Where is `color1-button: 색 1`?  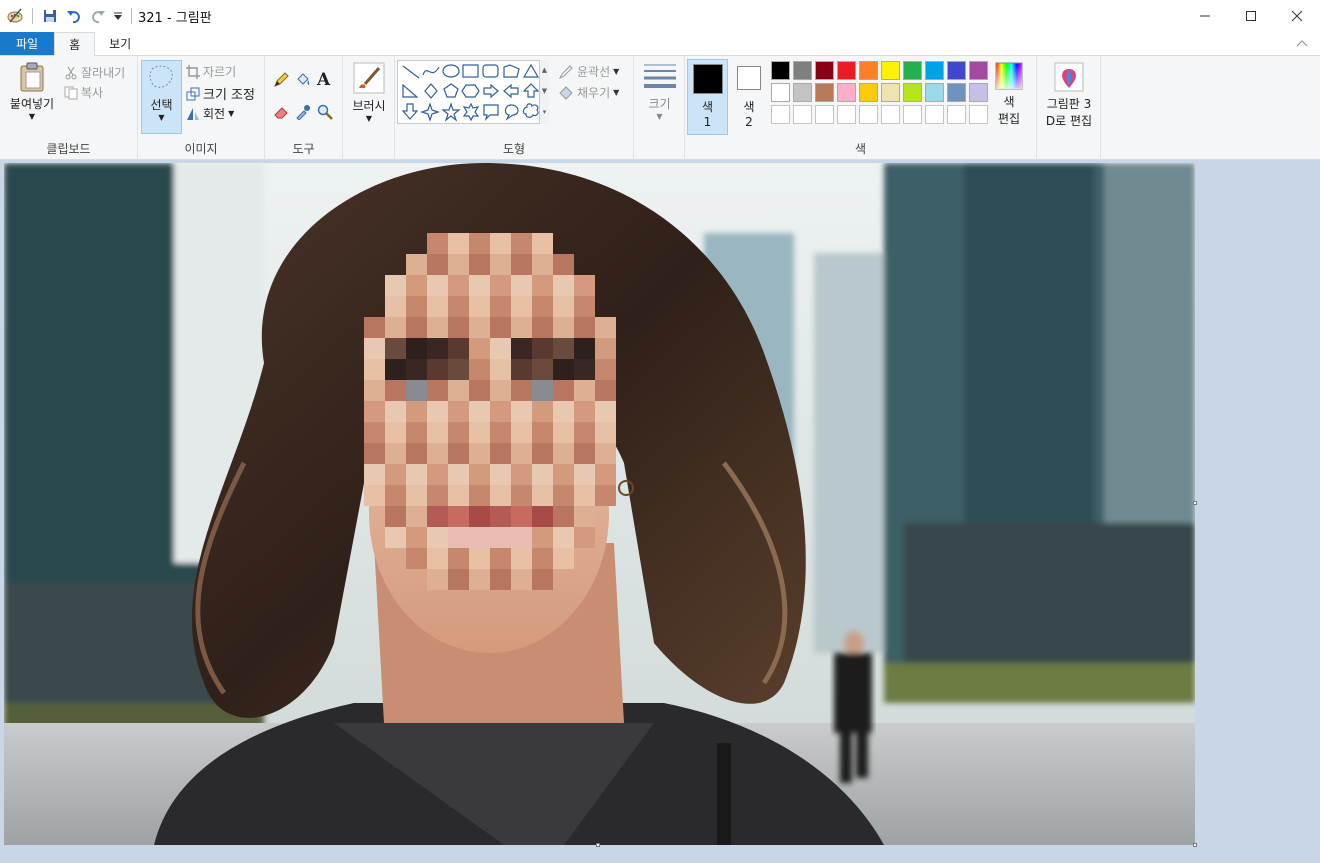 color1-button: 색 1 is located at coordinates (707, 97).